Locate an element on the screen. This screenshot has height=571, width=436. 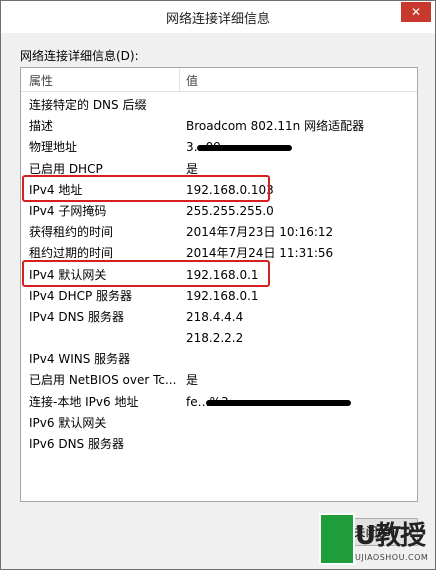
row-value: 2014年7月23日 10:16:12 is located at coordinates (260, 232).